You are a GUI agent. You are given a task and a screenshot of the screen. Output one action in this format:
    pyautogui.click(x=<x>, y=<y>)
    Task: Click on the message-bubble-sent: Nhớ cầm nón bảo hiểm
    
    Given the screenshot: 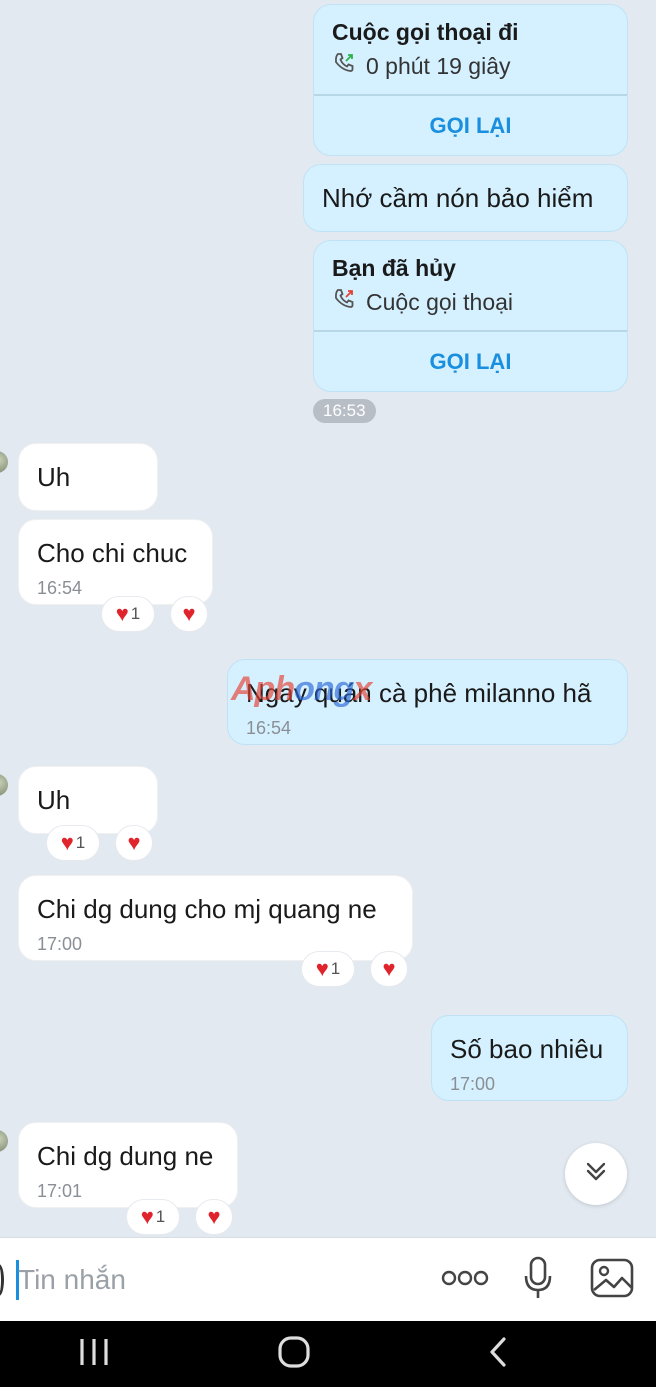 What is the action you would take?
    pyautogui.click(x=465, y=198)
    